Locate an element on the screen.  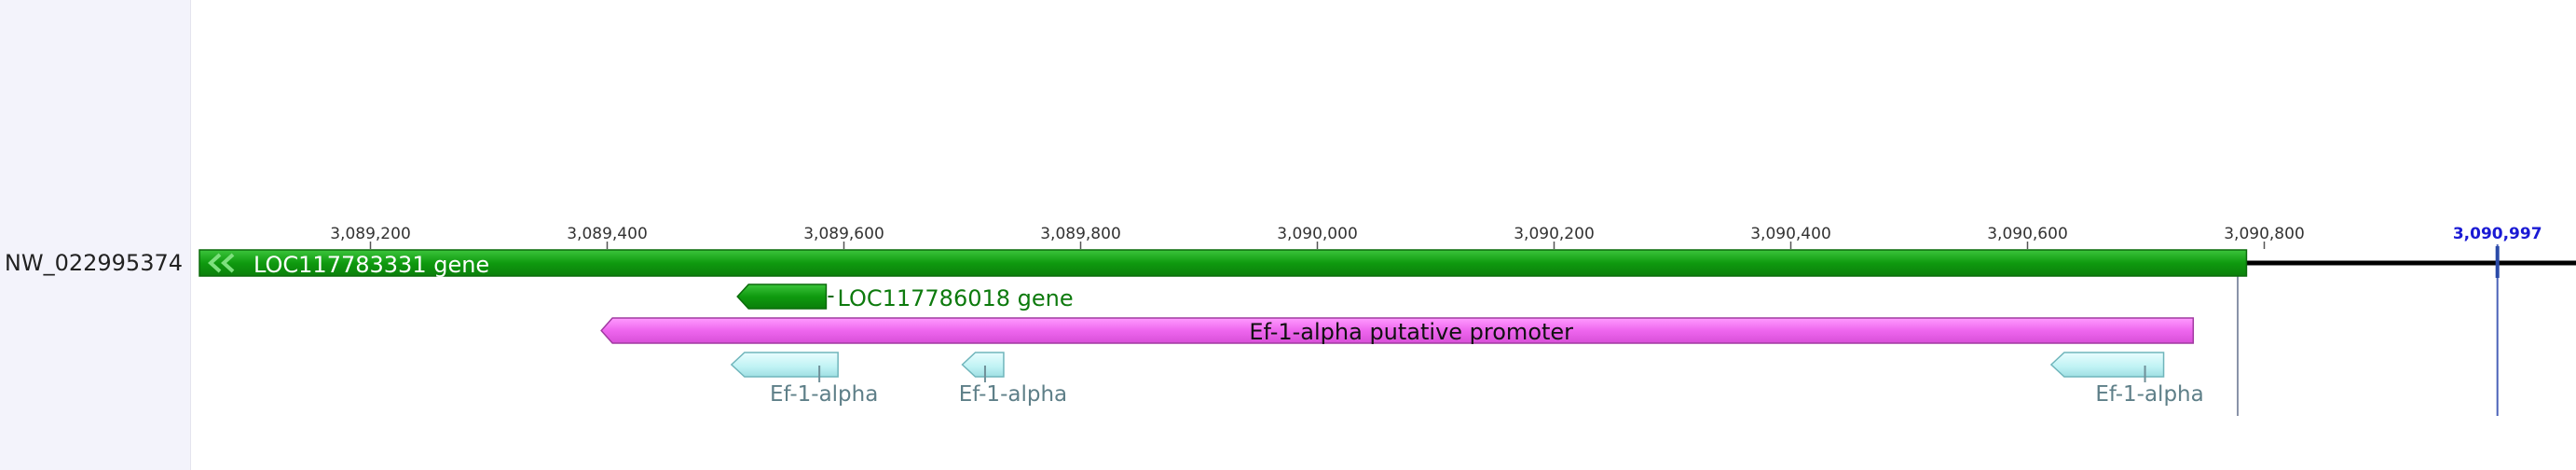
ruler-tick-label: 3,090,800 is located at coordinates (2264, 234).